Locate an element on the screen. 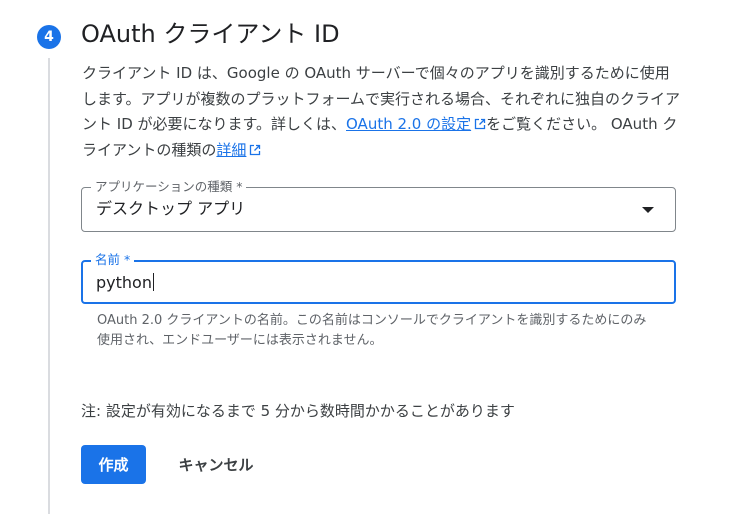  application-type-value: デスクトップ アプリ is located at coordinates (171, 208).